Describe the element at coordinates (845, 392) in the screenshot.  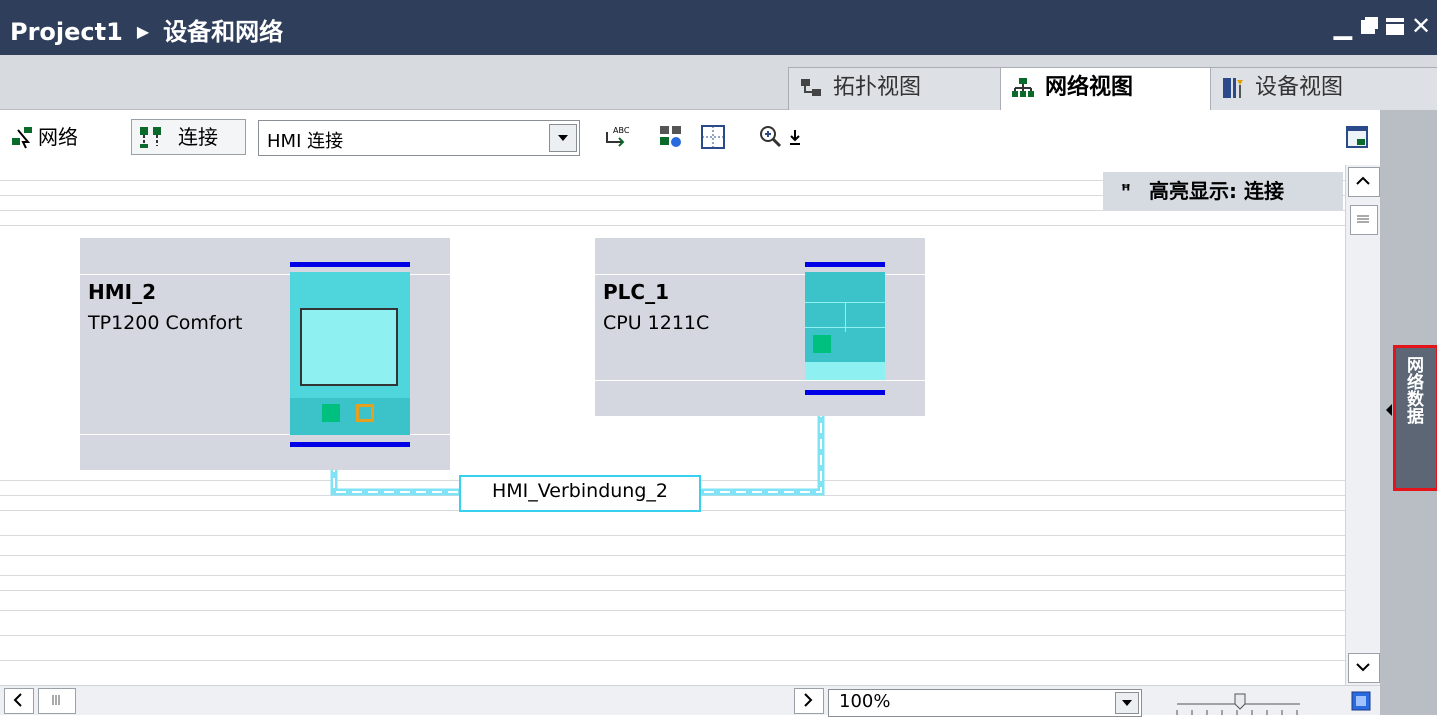
I see `profinet-bus-plc-lower` at that location.